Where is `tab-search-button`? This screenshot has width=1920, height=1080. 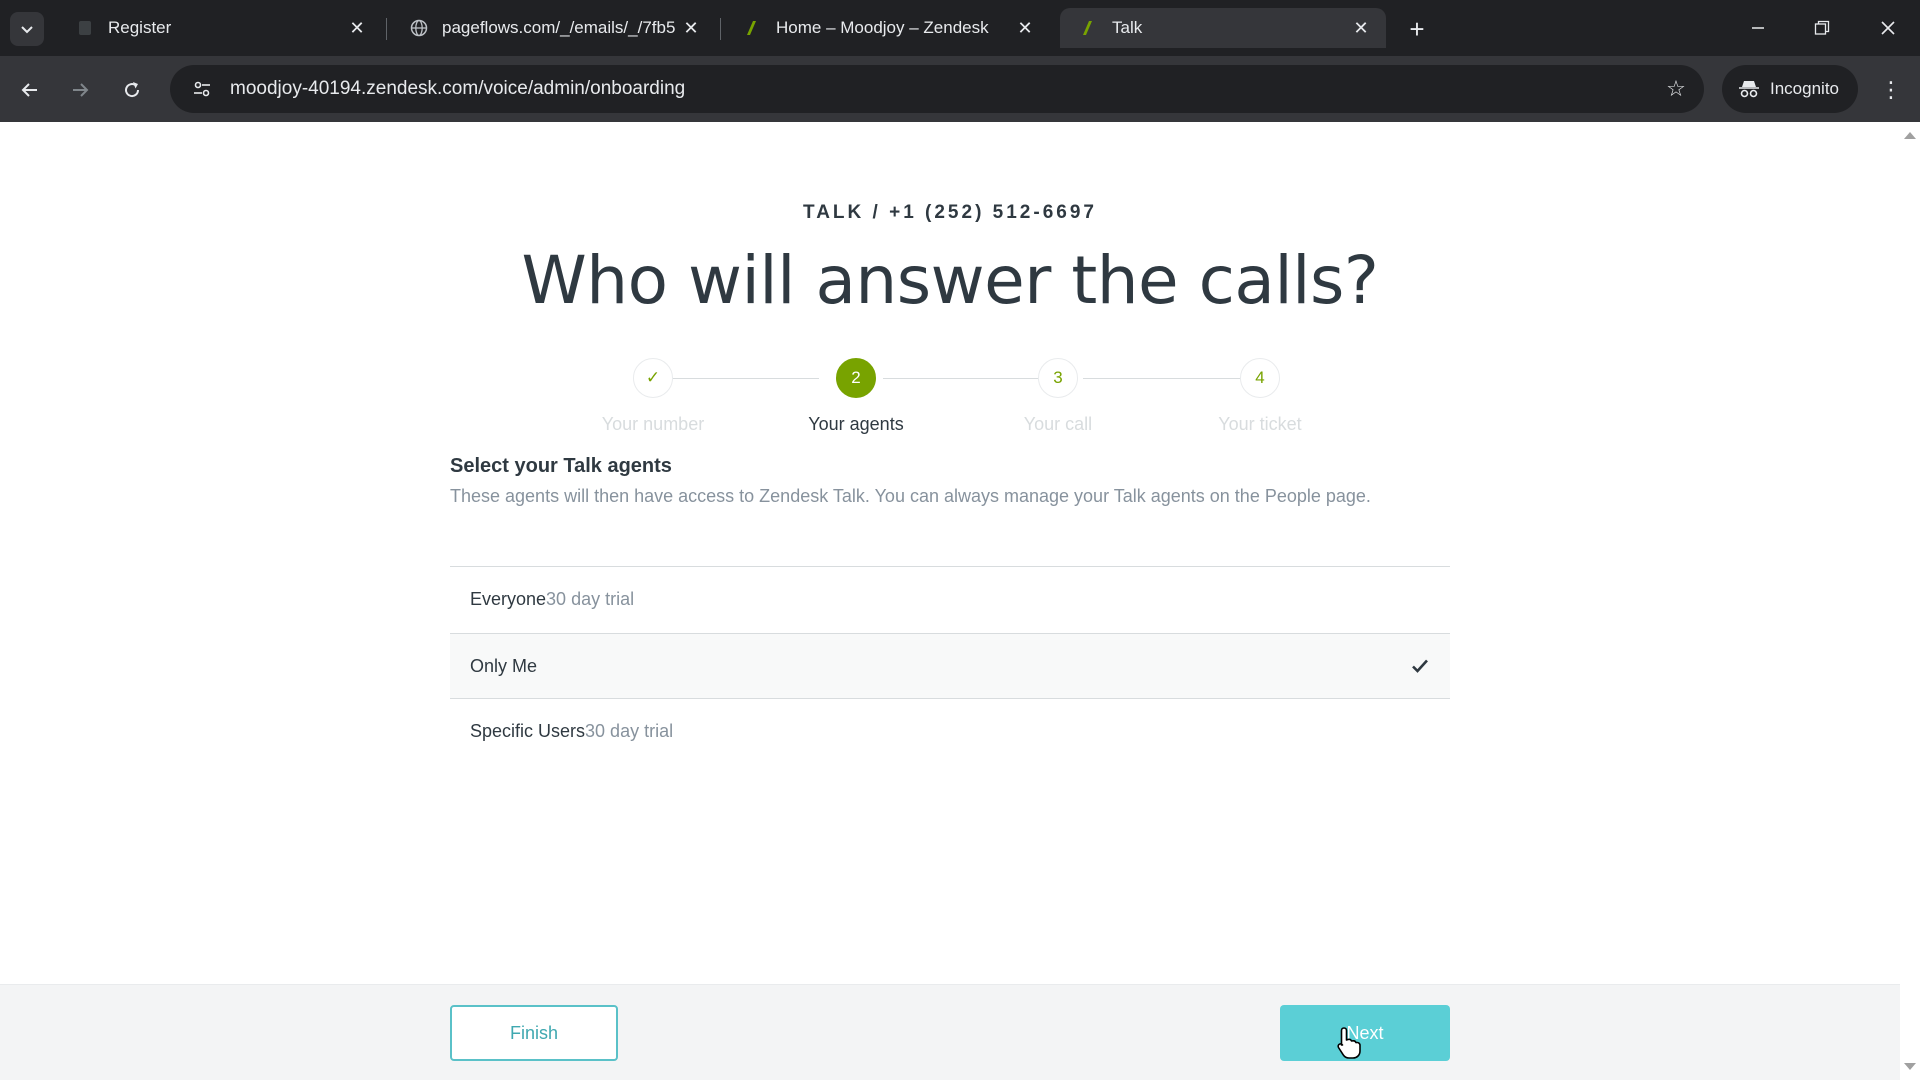
tab-search-button is located at coordinates (27, 29).